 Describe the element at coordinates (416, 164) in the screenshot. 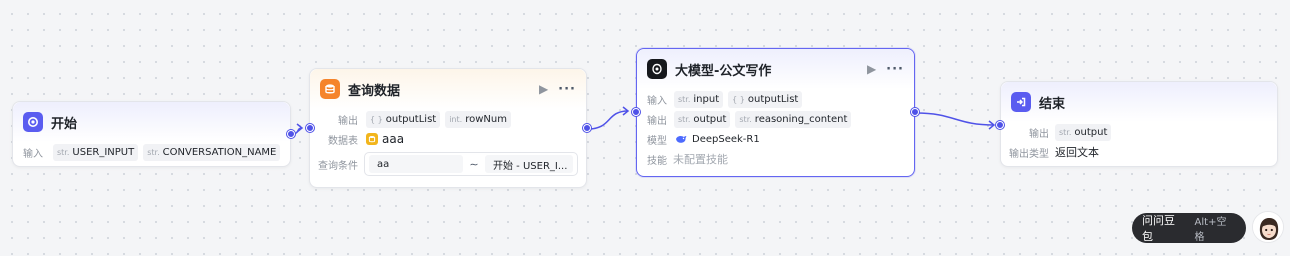

I see `condition-left-field: aa` at that location.